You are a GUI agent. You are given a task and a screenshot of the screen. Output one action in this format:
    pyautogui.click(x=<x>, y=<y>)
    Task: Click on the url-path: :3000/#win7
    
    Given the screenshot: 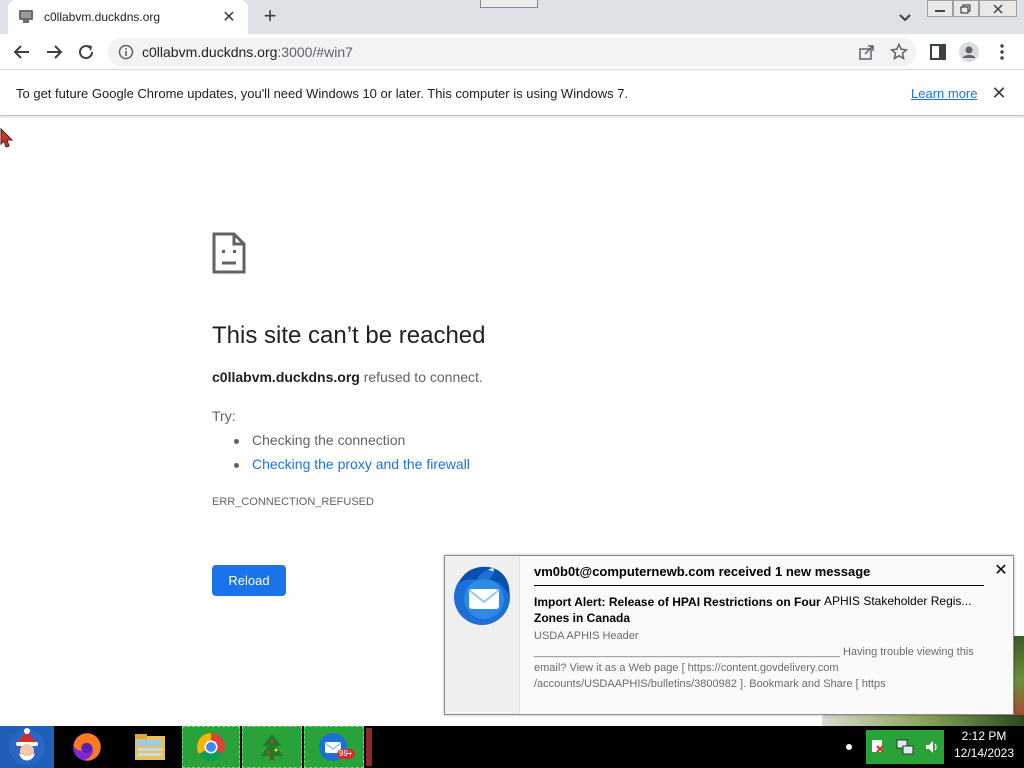 What is the action you would take?
    pyautogui.click(x=315, y=52)
    